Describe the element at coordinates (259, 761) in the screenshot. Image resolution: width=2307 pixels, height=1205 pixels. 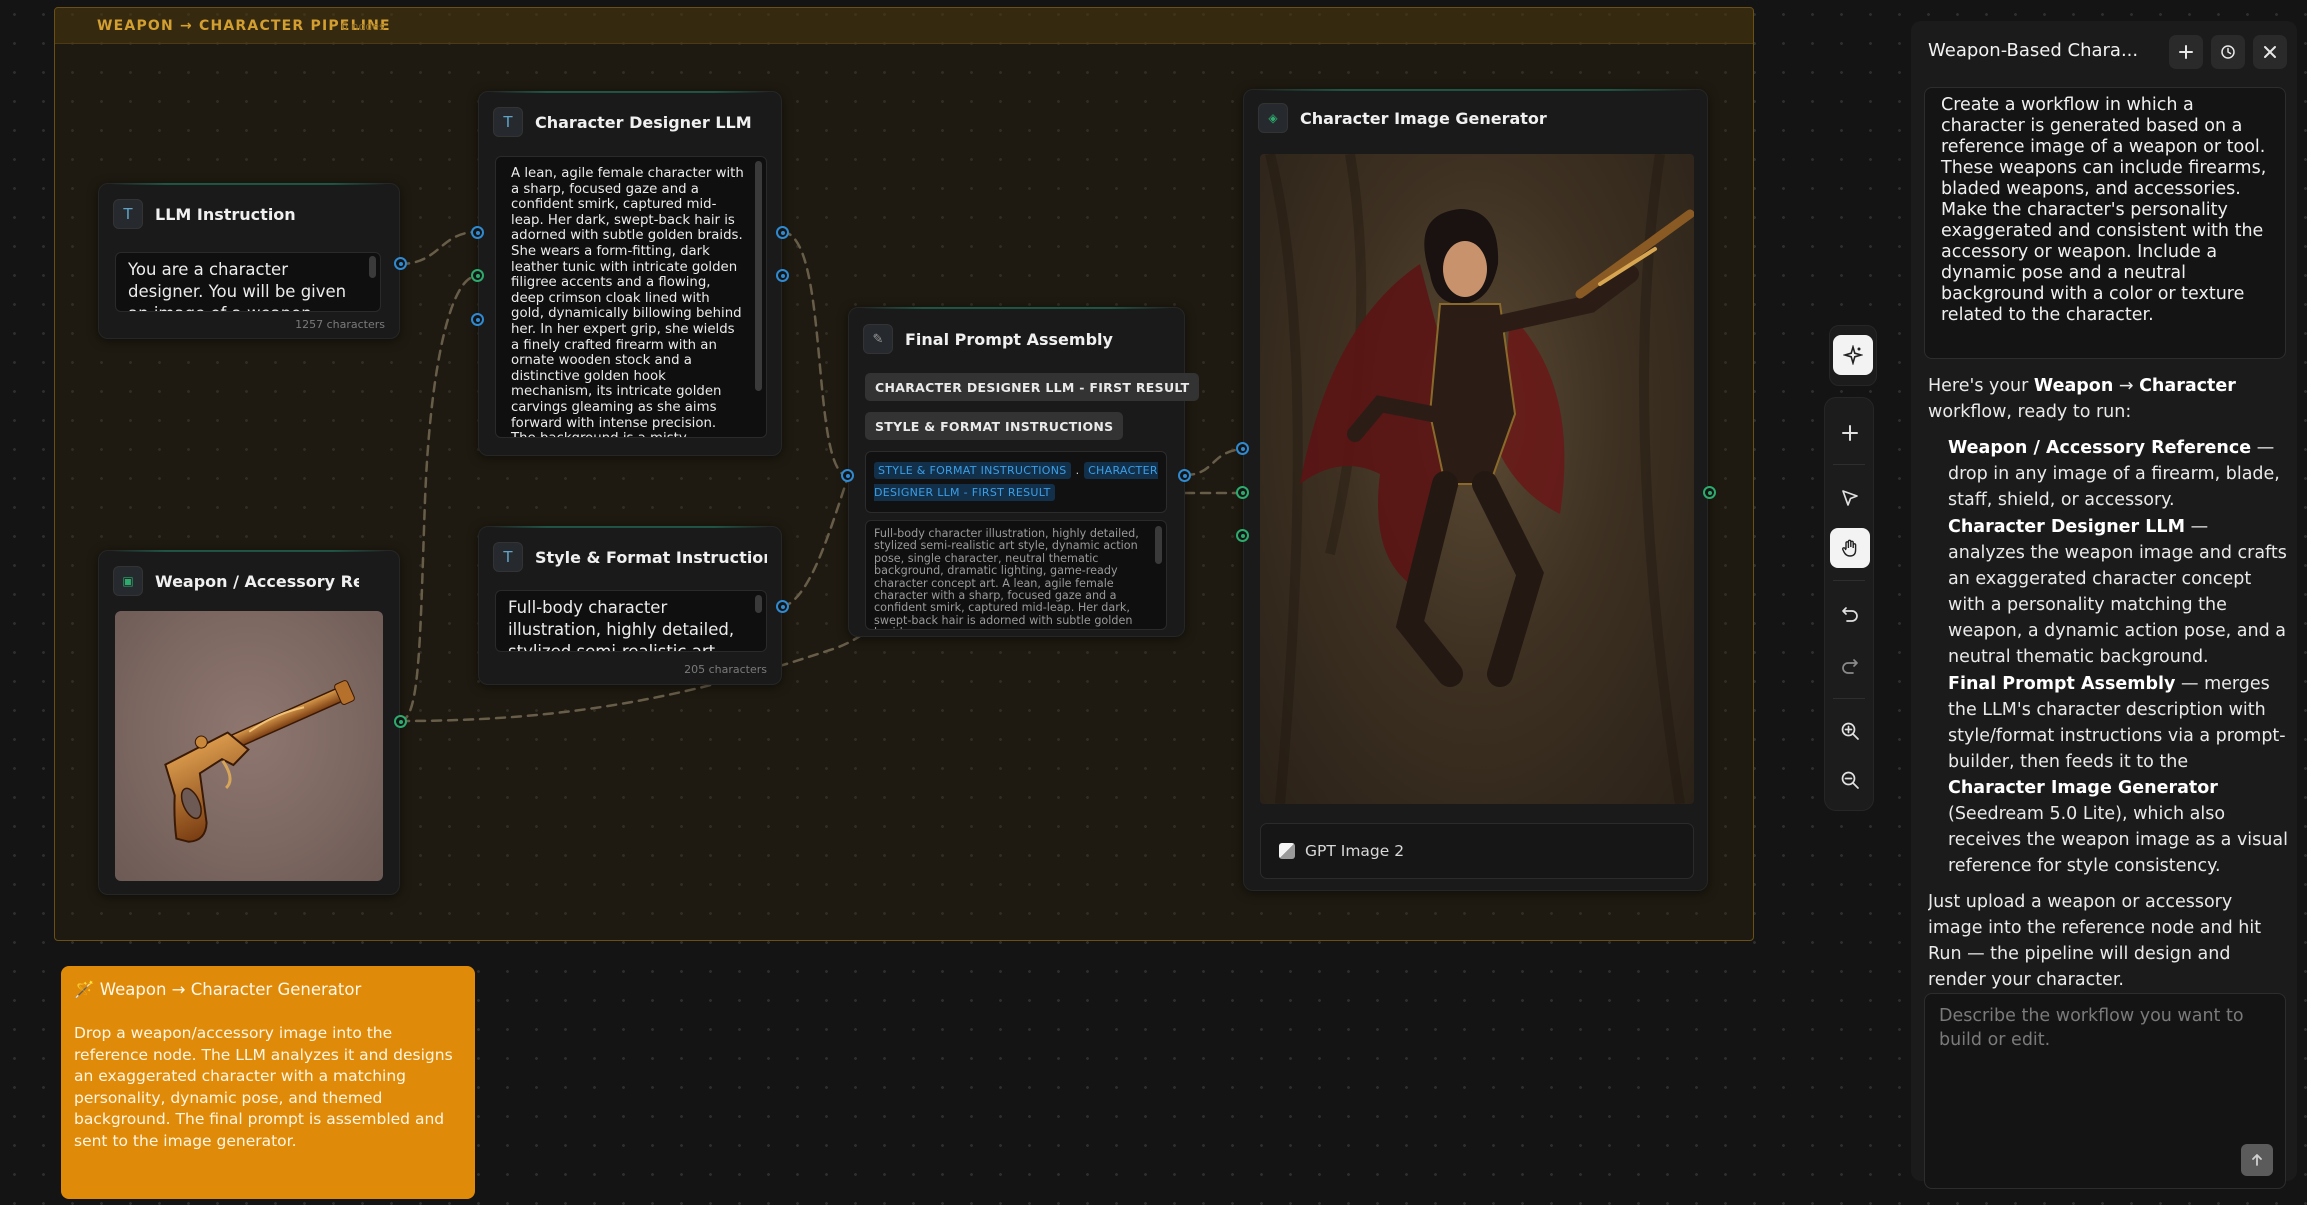
I see `pistol-illustration` at that location.